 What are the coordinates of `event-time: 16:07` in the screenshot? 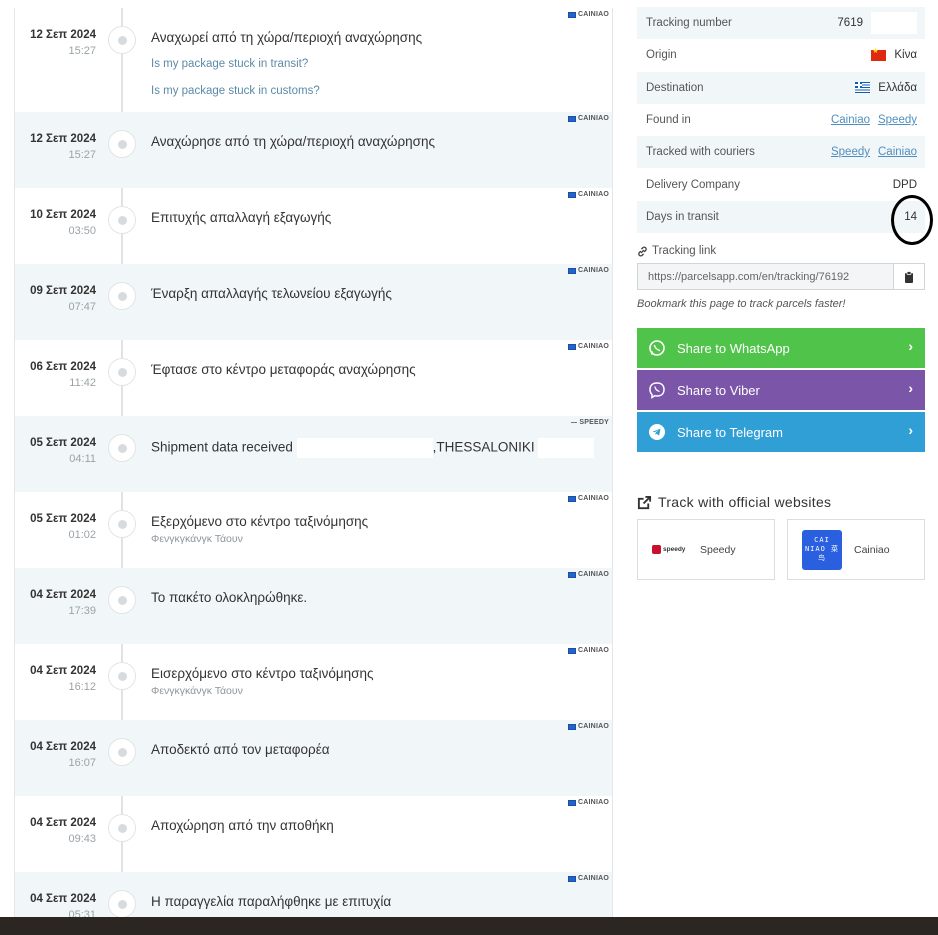 It's located at (82, 763).